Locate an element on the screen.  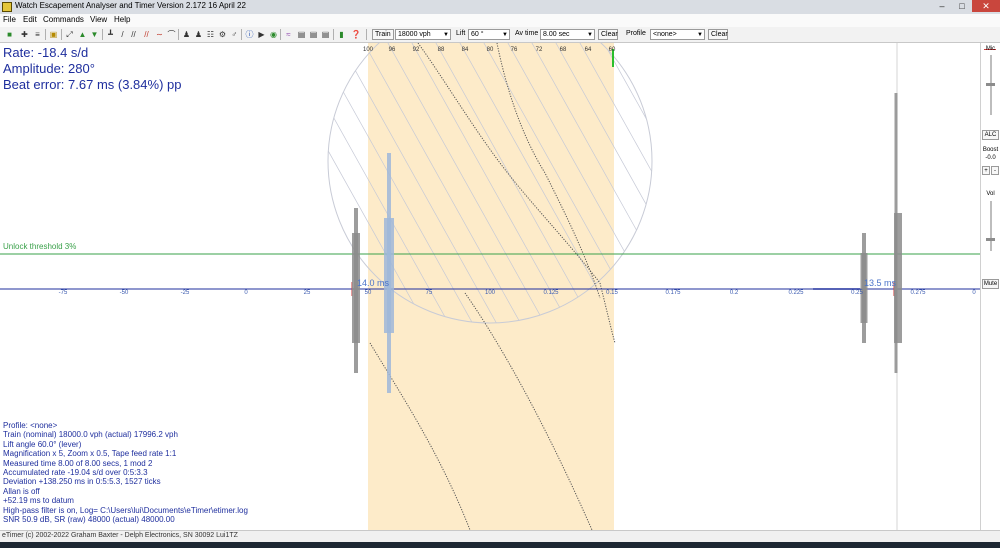
x-axis-tick-label: 0.225 is located at coordinates (796, 293).